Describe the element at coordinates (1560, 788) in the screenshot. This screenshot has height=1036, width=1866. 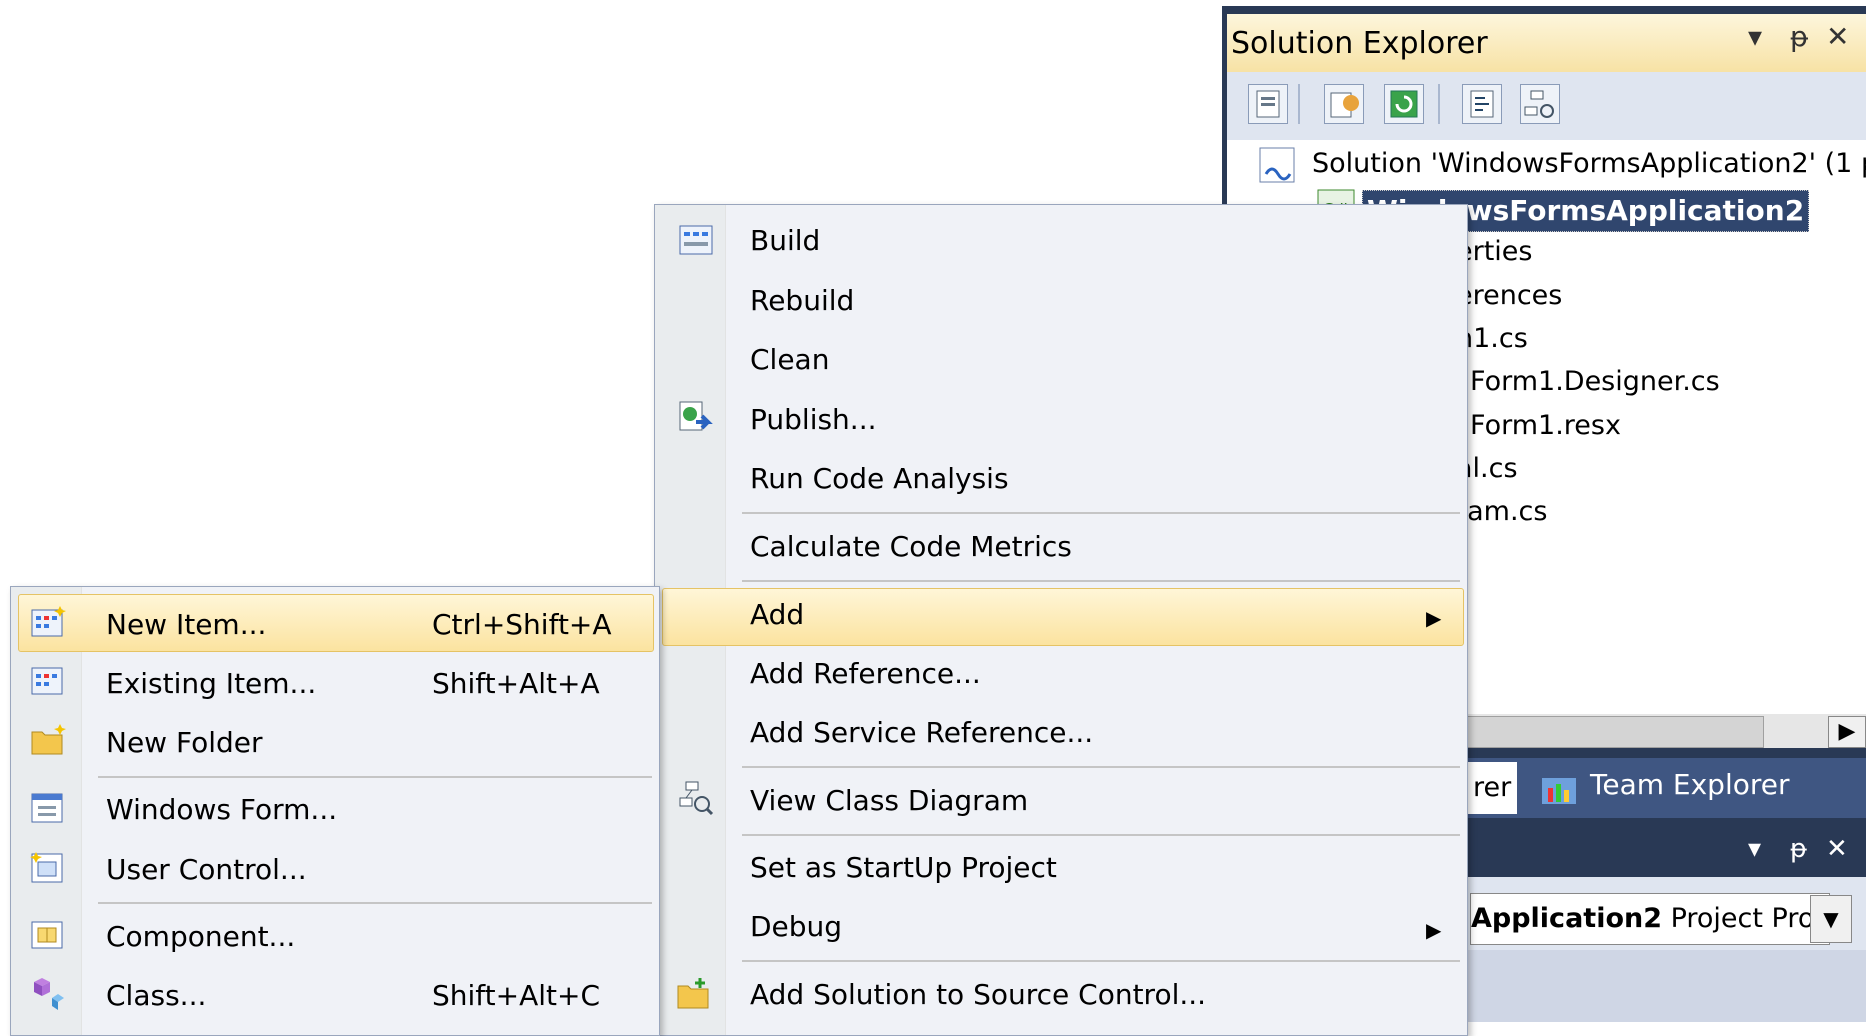
I see `team-explorer-icon` at that location.